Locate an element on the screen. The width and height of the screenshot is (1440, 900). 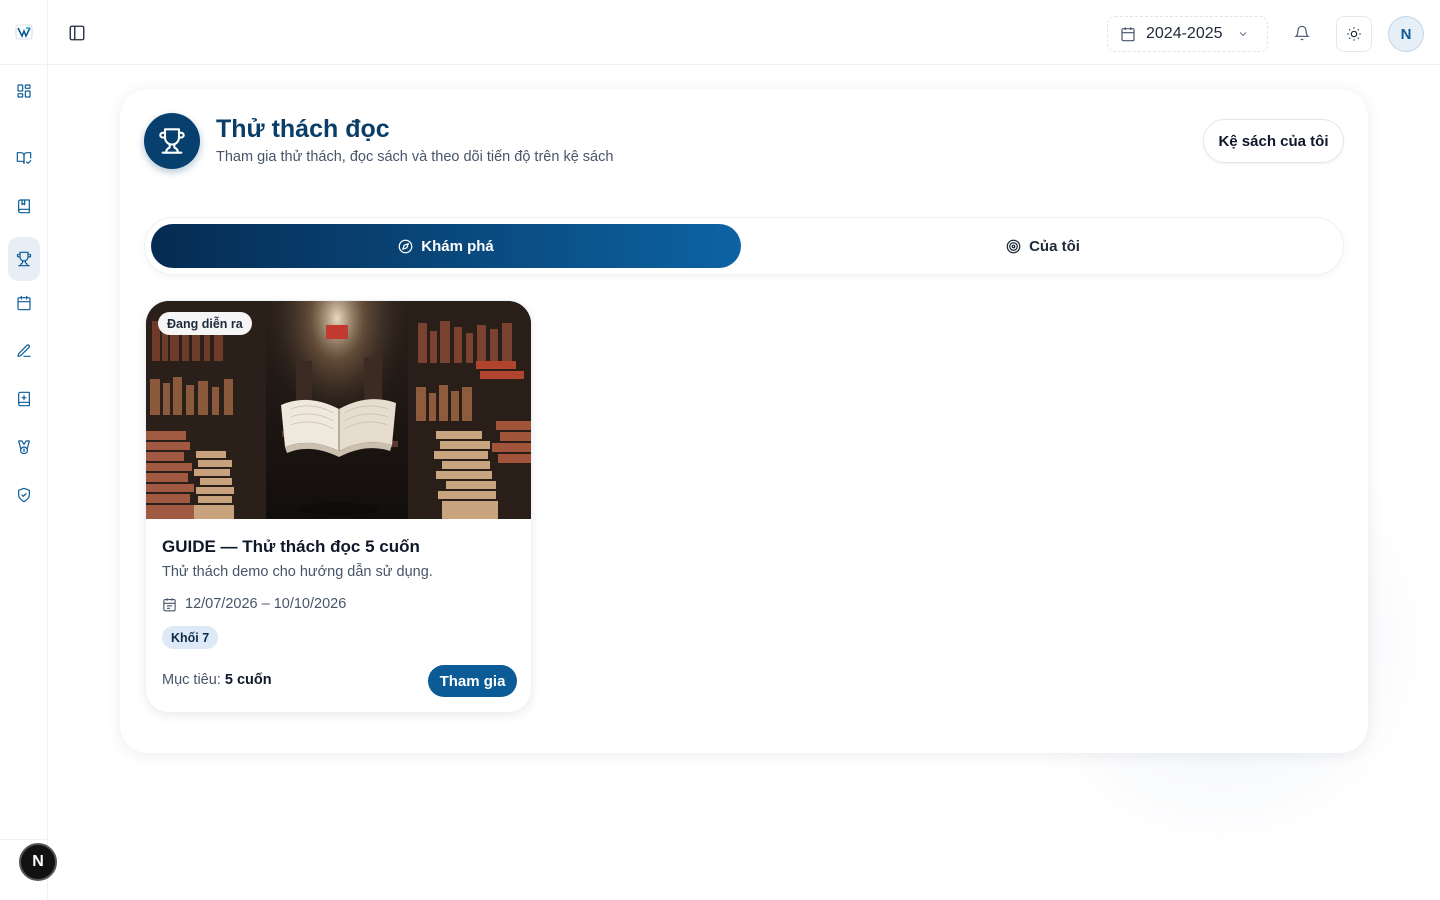
page-title: Thử thách đọc is located at coordinates (303, 129).